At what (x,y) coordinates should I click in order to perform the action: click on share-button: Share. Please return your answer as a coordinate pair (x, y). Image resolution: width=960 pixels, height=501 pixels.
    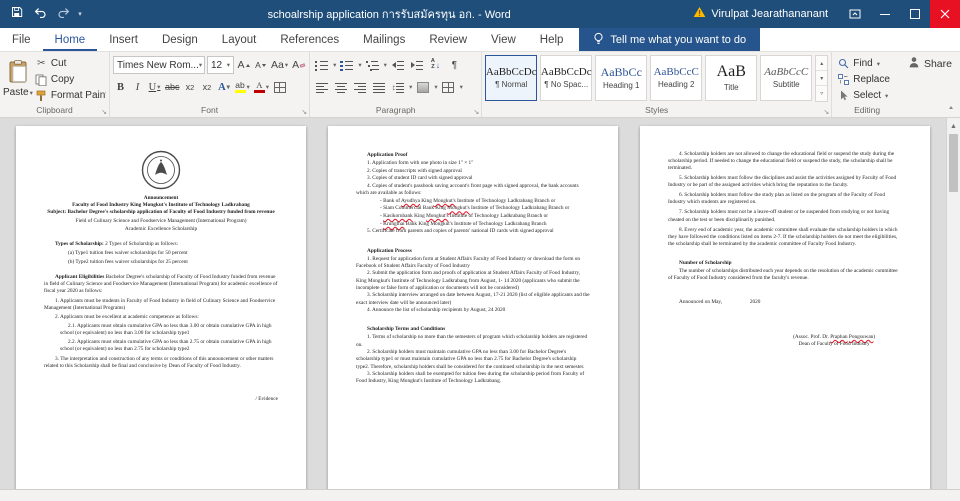
    Looking at the image, I should click on (930, 63).